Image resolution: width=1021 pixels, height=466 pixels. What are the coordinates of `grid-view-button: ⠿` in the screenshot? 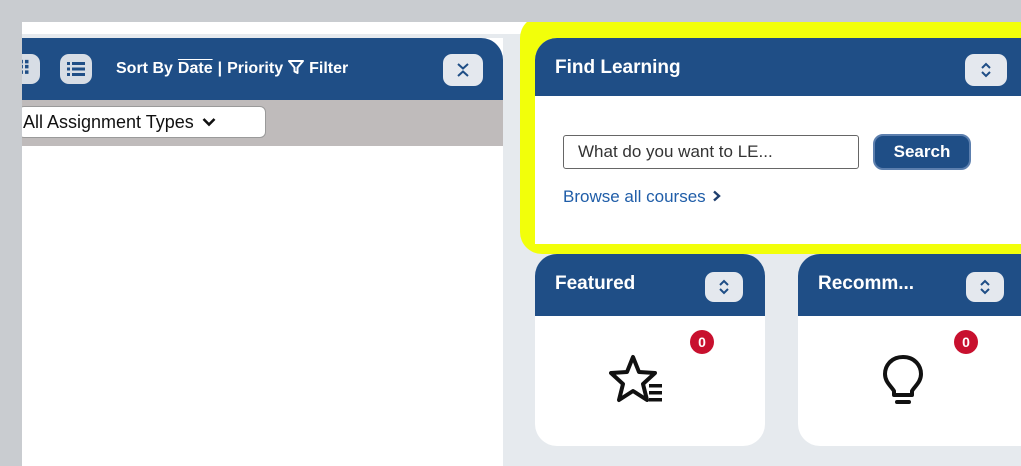 It's located at (31, 69).